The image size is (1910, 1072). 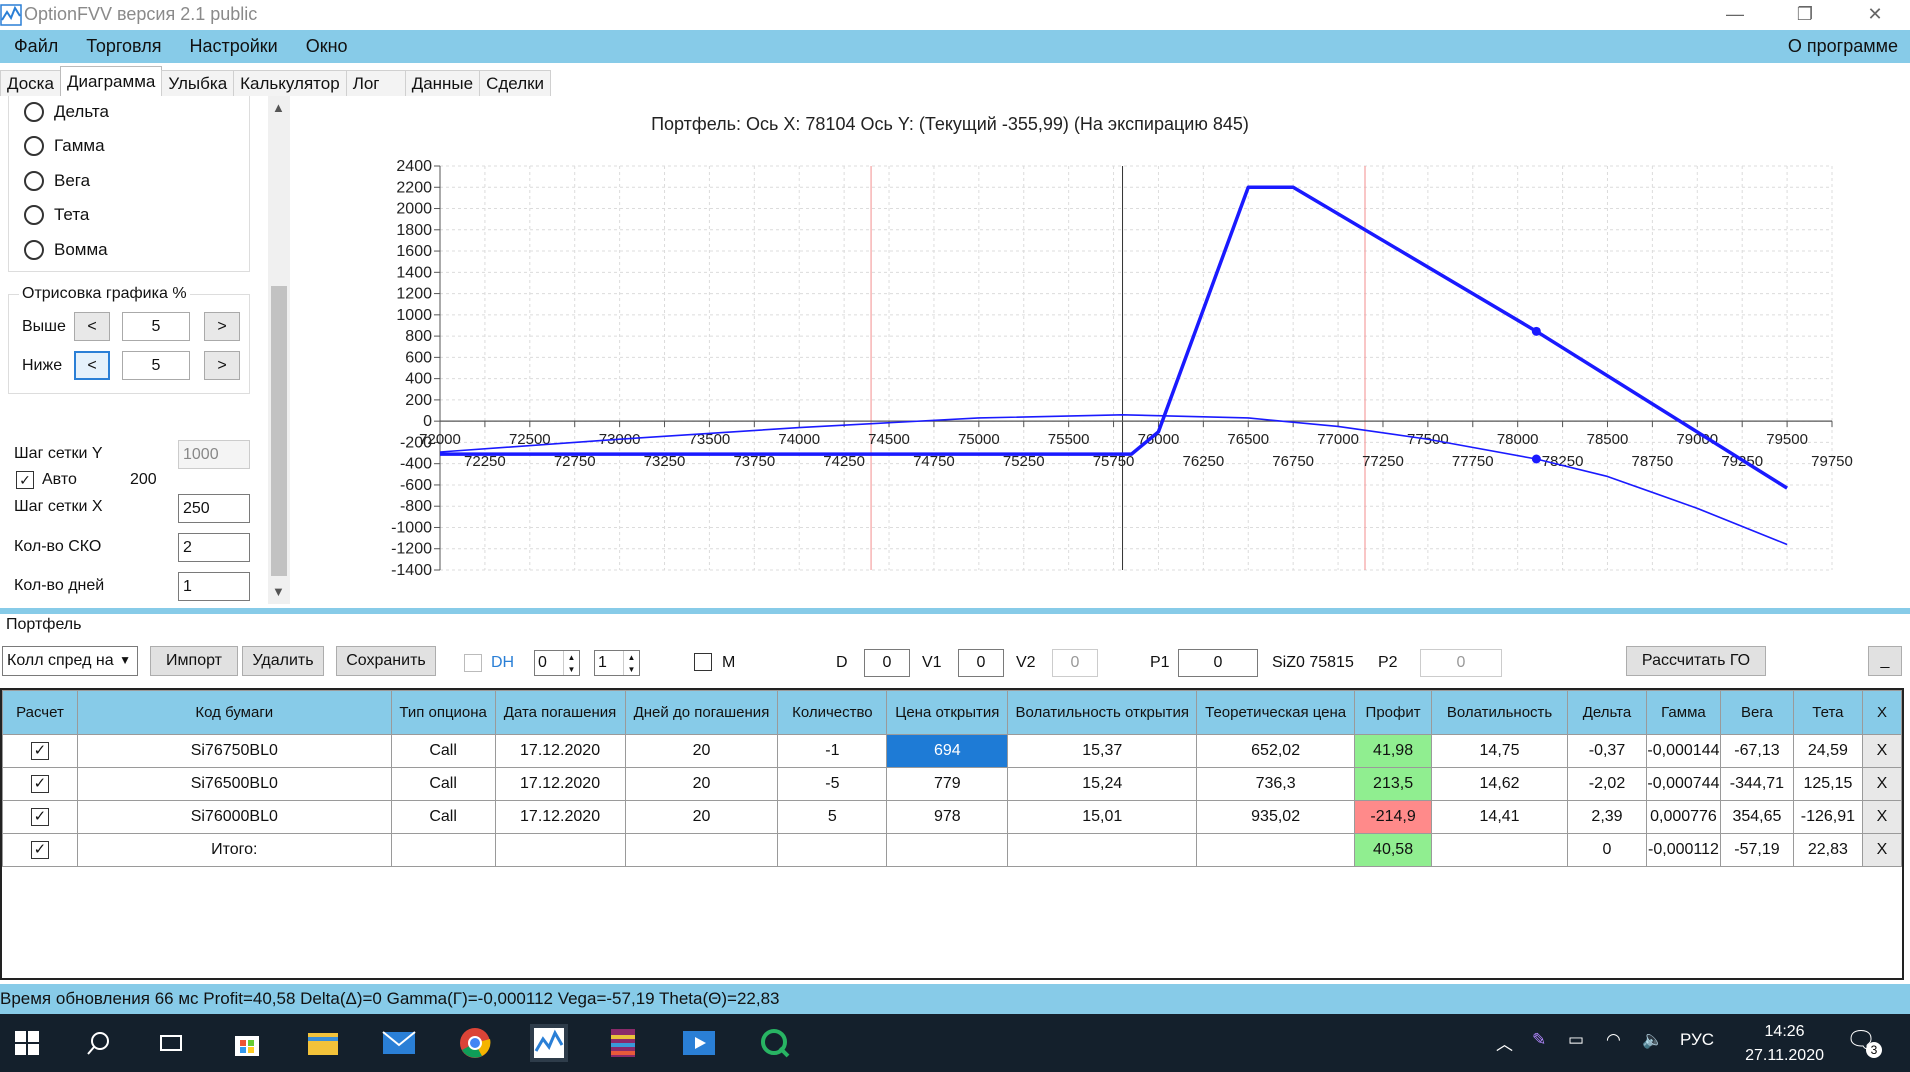 I want to click on menu-file: Файл, so click(x=36, y=46).